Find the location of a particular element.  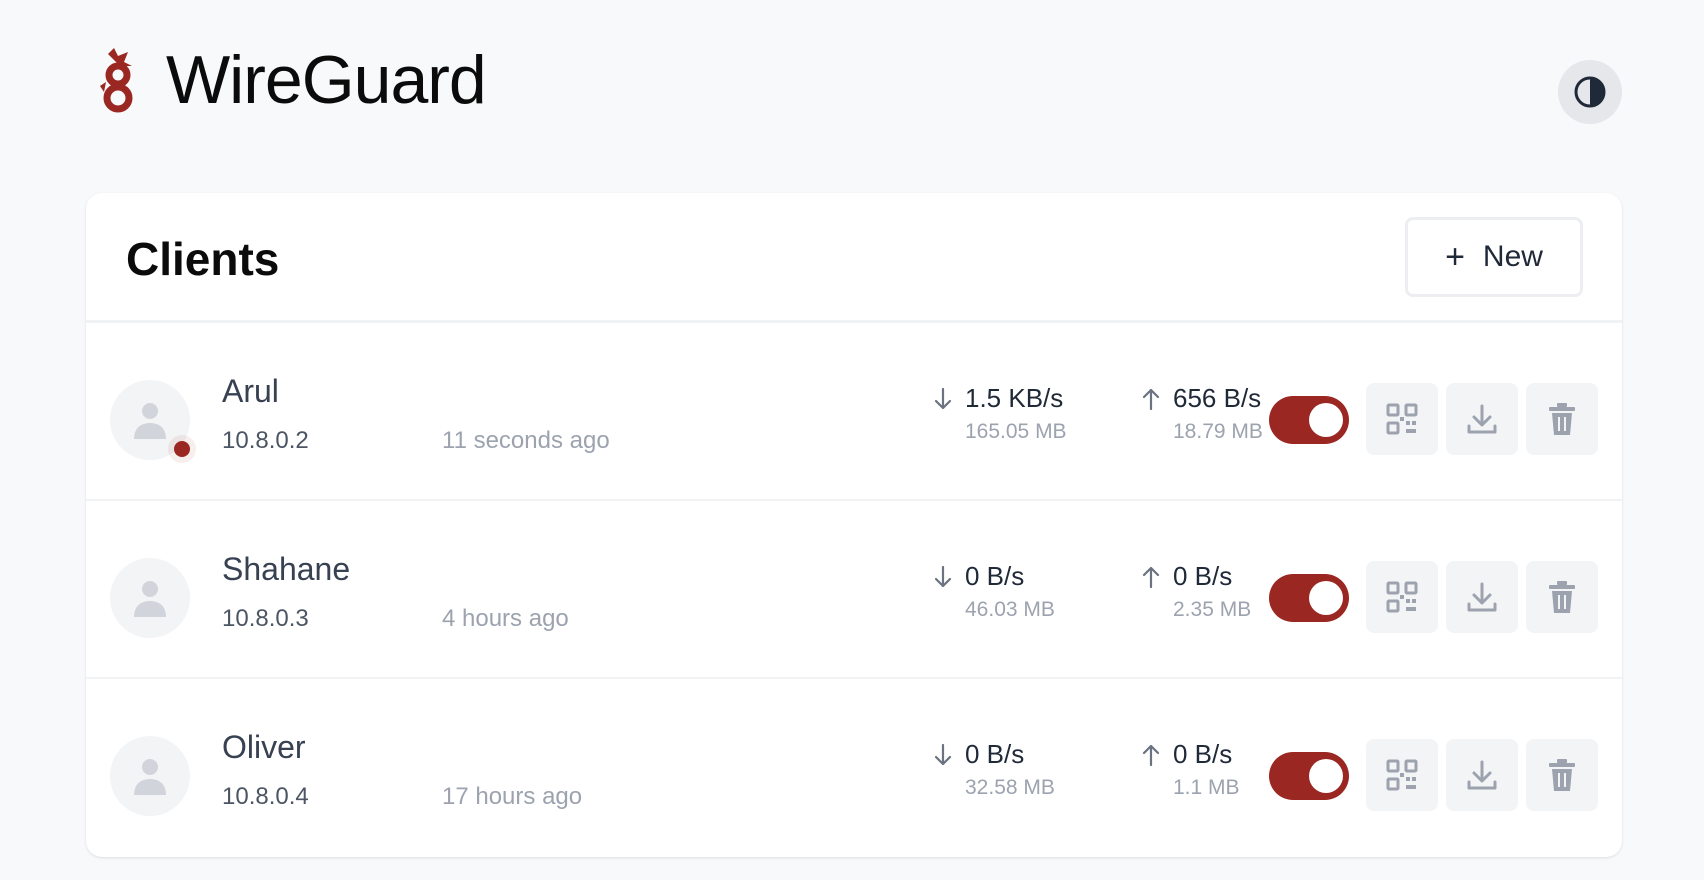

contrast-icon is located at coordinates (1590, 92).